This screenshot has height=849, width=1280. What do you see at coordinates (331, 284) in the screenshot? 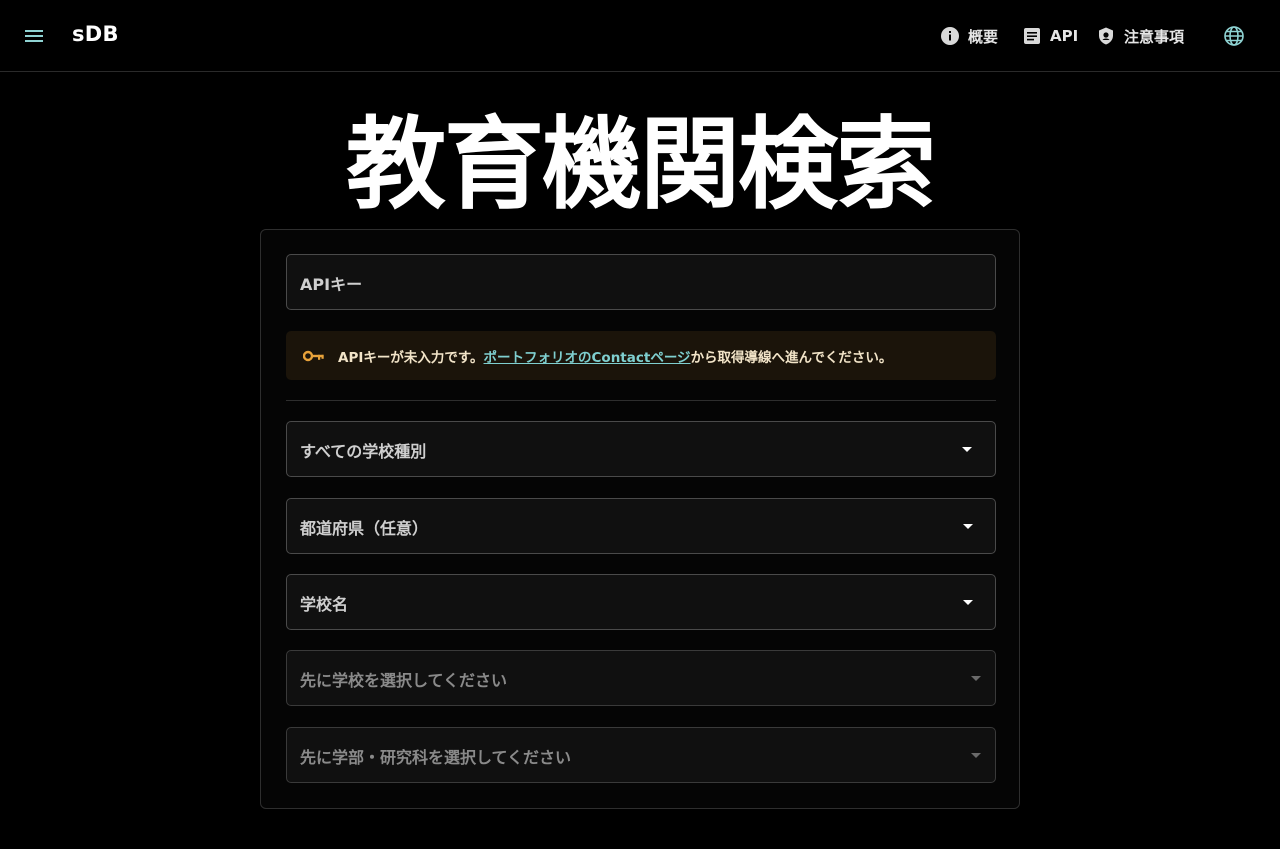
I see `api-key-label: APIキー` at bounding box center [331, 284].